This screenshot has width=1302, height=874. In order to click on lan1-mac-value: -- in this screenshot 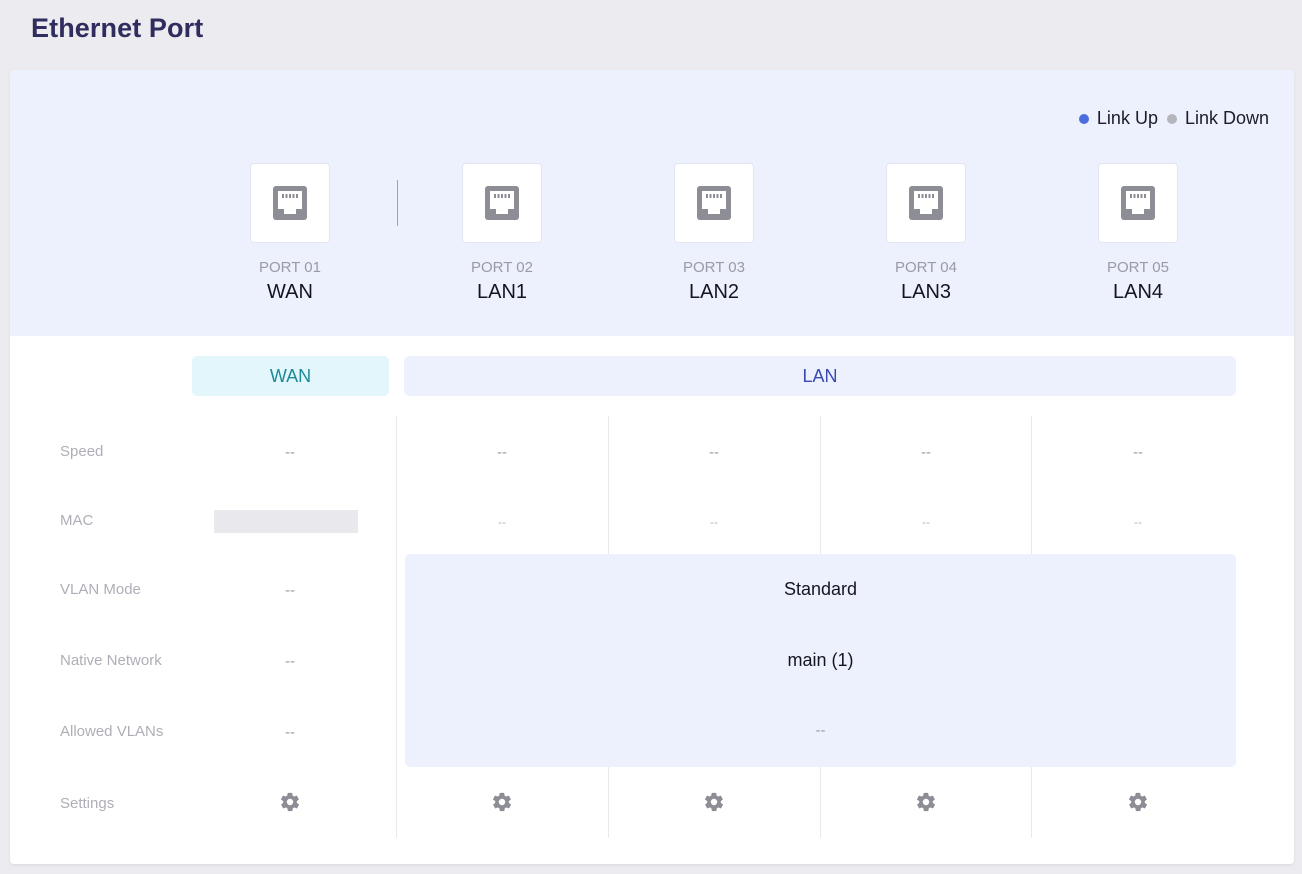, I will do `click(502, 522)`.